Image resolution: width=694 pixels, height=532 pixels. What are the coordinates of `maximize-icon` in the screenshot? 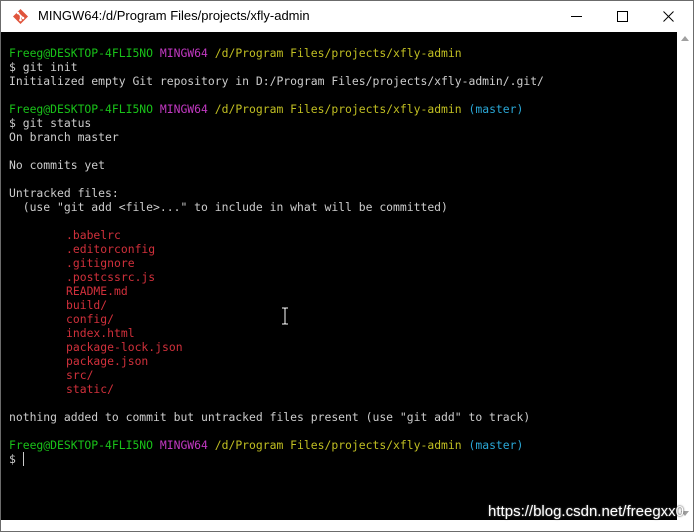 It's located at (622, 16).